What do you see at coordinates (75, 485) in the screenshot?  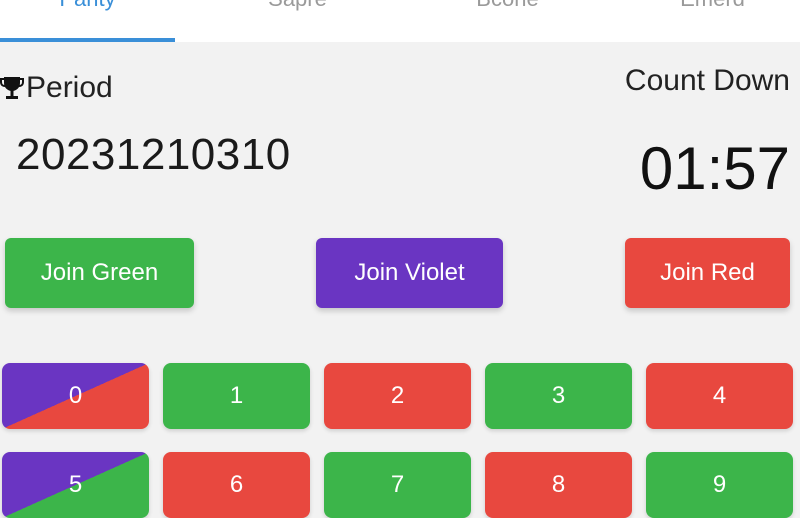 I see `number-button-5: 5` at bounding box center [75, 485].